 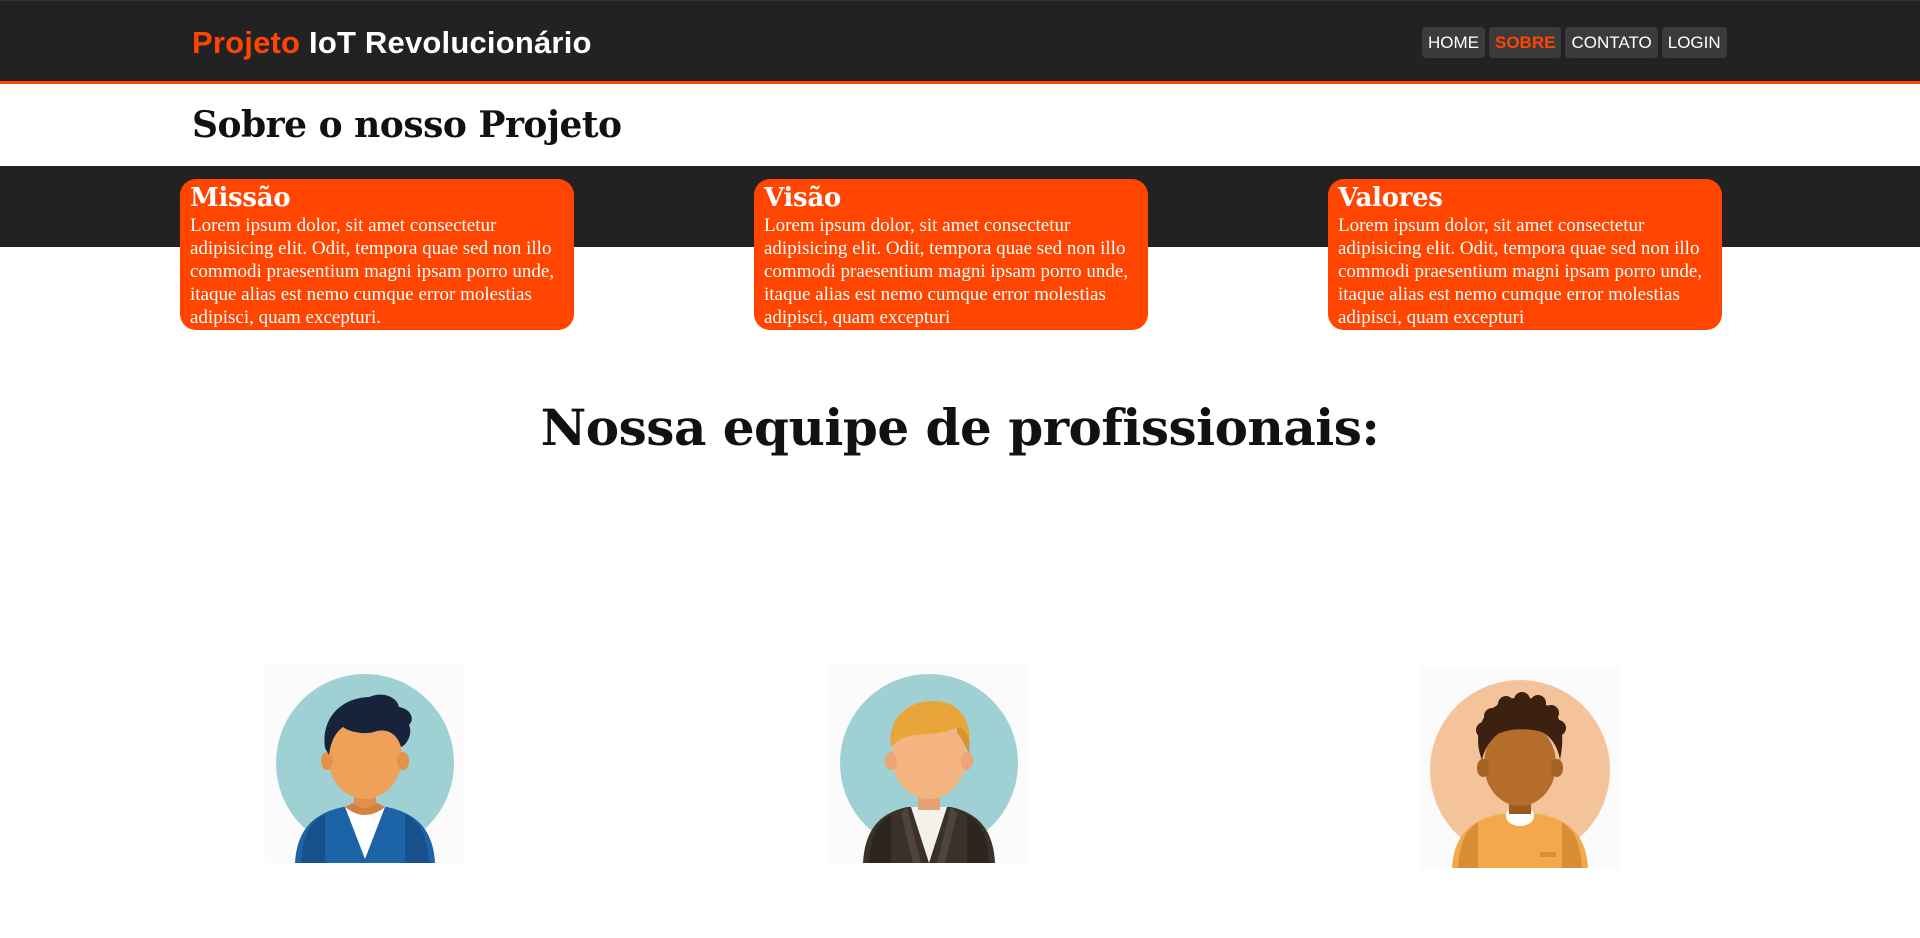 I want to click on male-avatar-curly-hair-icon, so click(x=1520, y=774).